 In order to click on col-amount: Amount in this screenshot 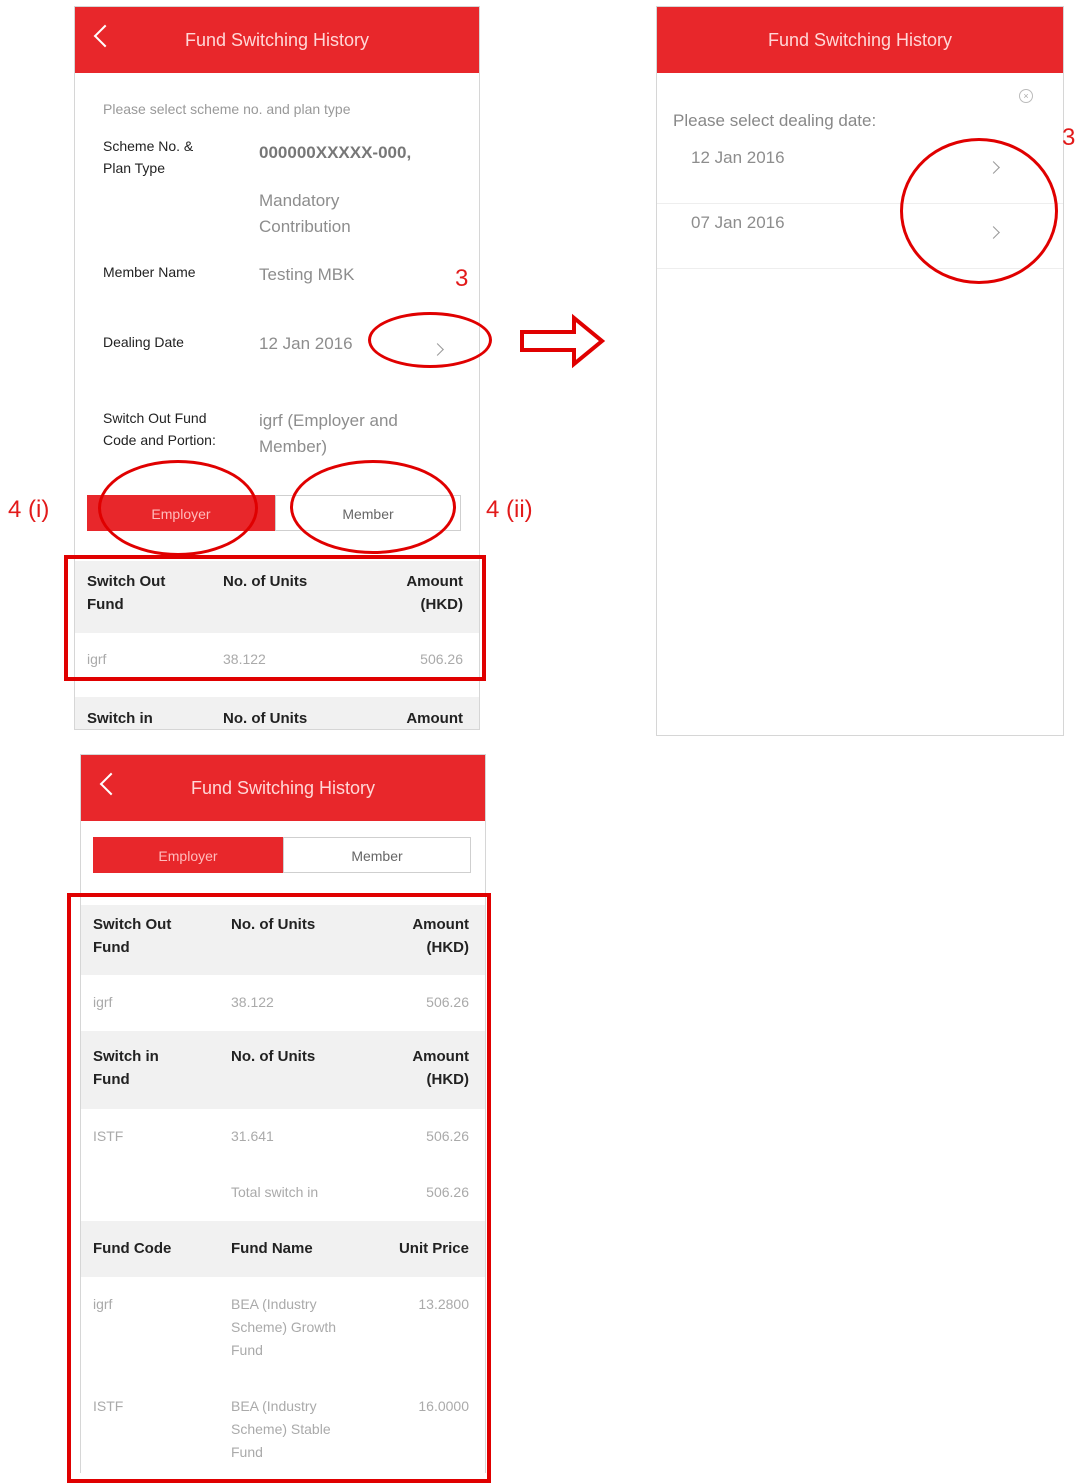, I will do `click(434, 718)`.